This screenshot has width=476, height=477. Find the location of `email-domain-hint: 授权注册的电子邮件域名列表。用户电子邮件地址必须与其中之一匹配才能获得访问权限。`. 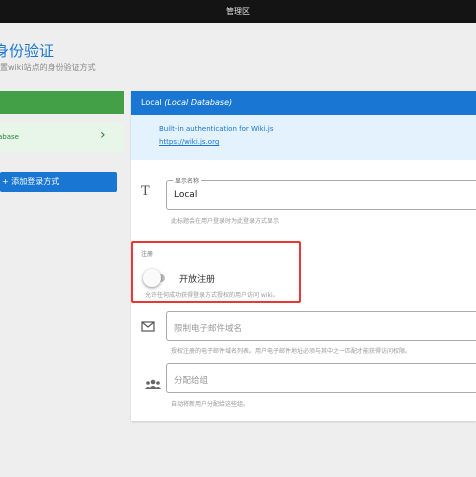

email-domain-hint: 授权注册的电子邮件域名列表。用户电子邮件地址必须与其中之一匹配才能获得访问权限。 is located at coordinates (291, 351).